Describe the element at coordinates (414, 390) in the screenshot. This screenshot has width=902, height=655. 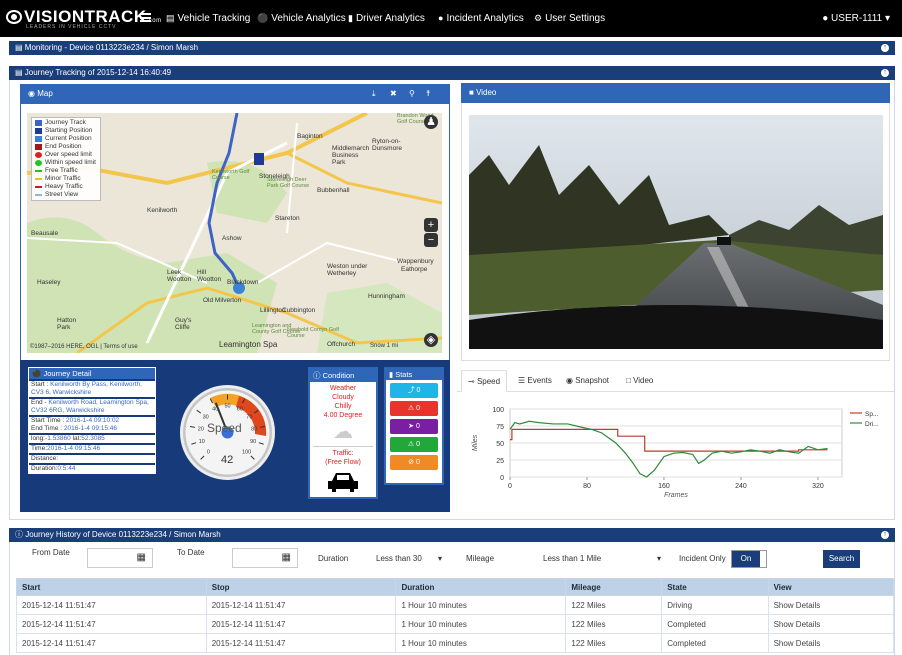
I see `stat-speeding-button: ⤴ 0` at that location.